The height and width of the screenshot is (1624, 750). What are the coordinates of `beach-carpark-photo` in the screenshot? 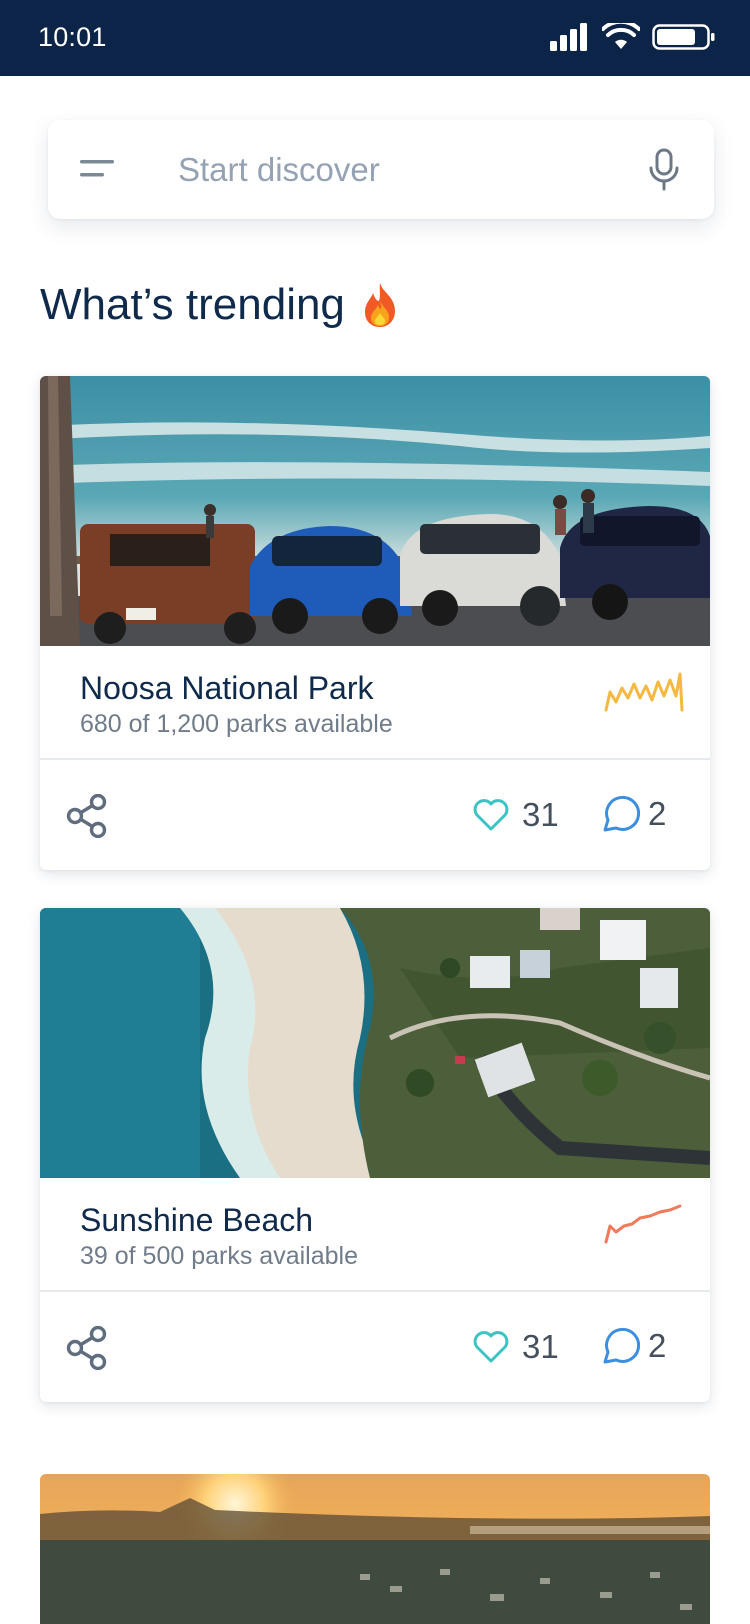 It's located at (375, 511).